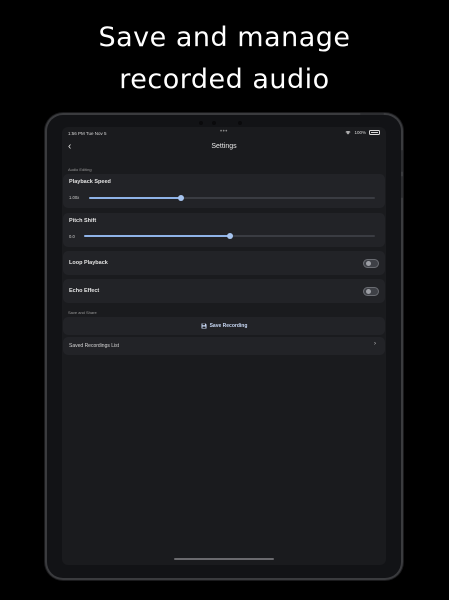 Image resolution: width=449 pixels, height=600 pixels. I want to click on pitch-shift-slider, so click(229, 235).